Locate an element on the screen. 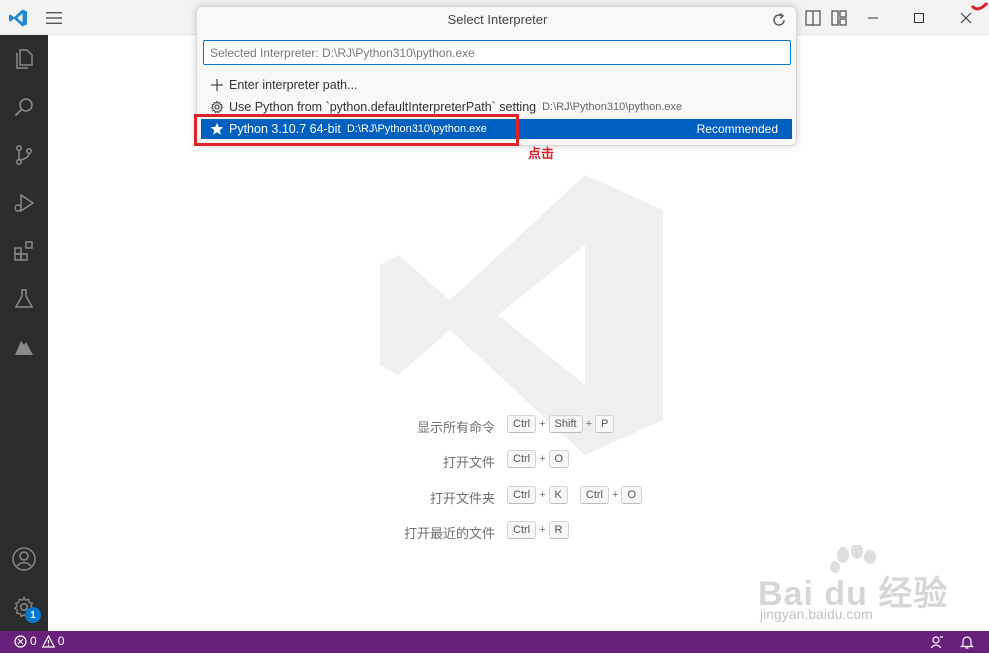  extensions-icon is located at coordinates (23, 251).